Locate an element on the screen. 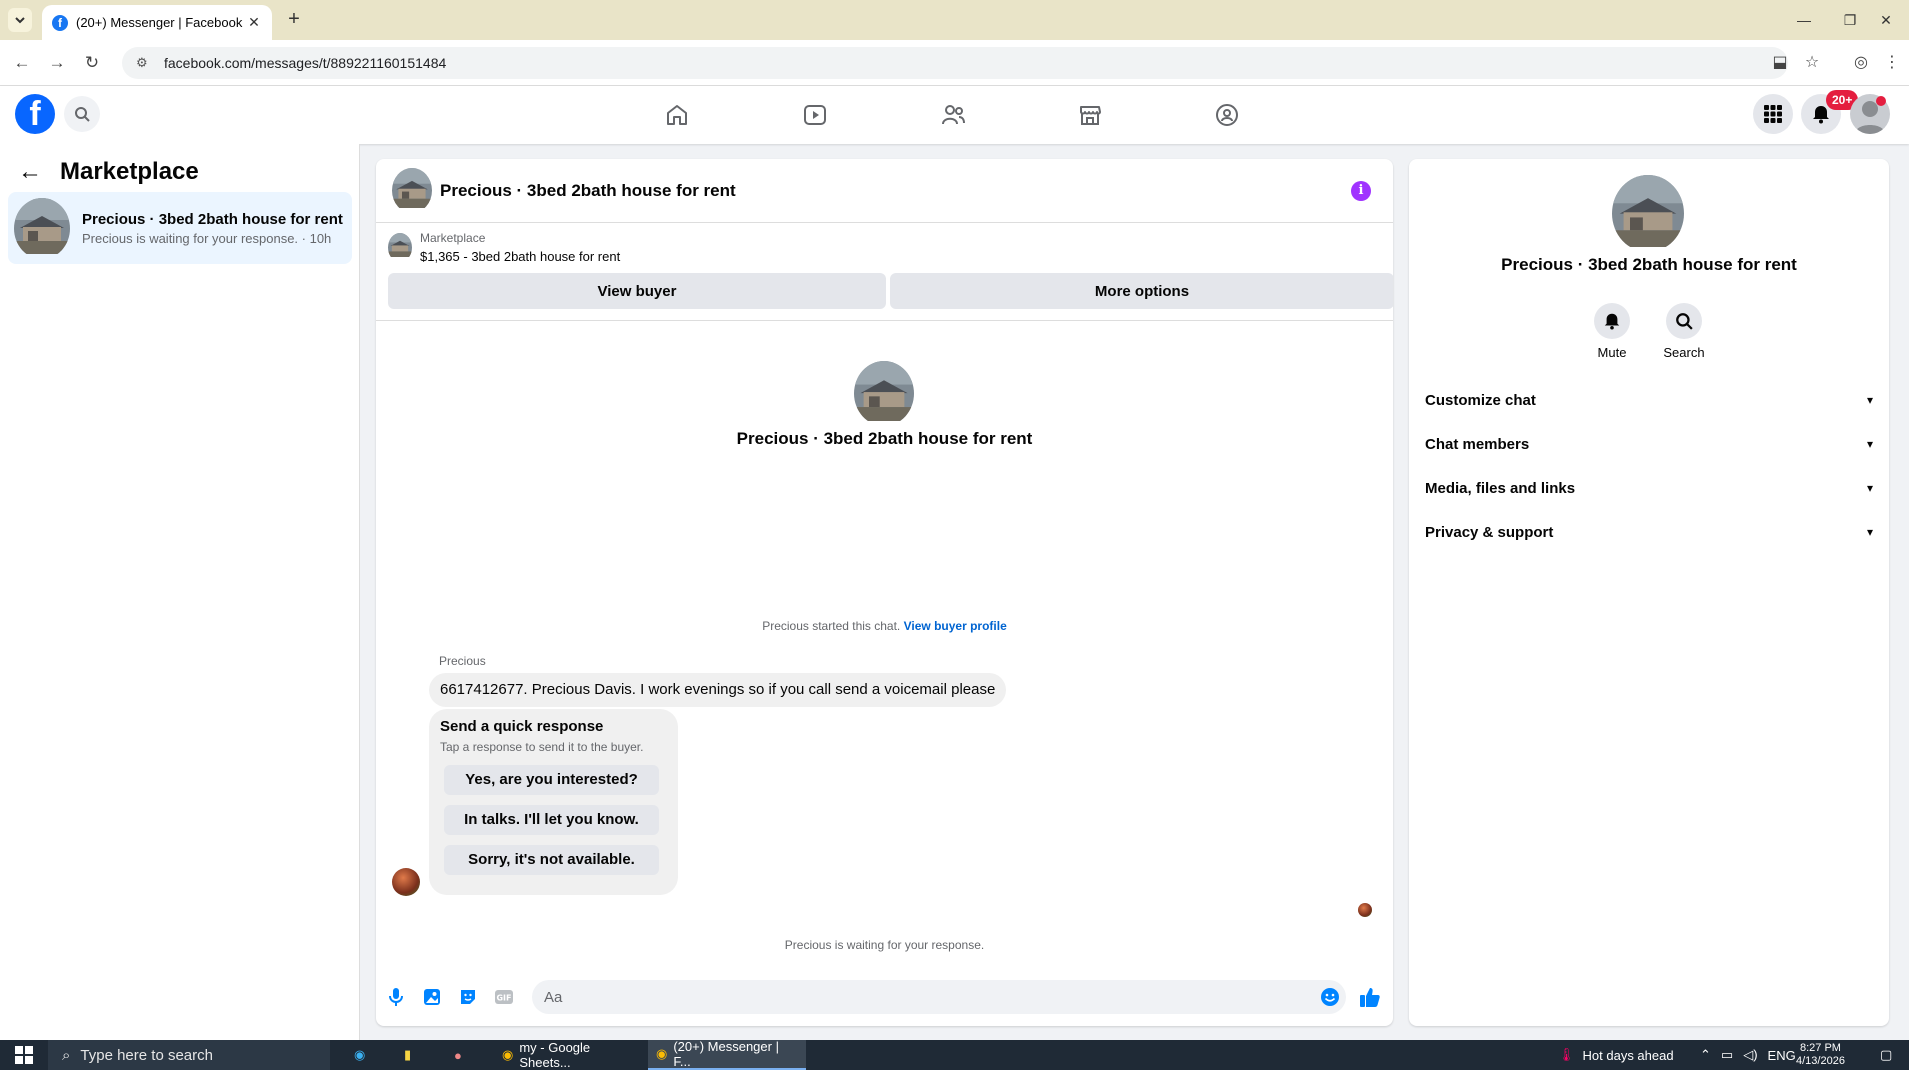 The image size is (1909, 1070). close-window-button: ✕ is located at coordinates (1886, 20).